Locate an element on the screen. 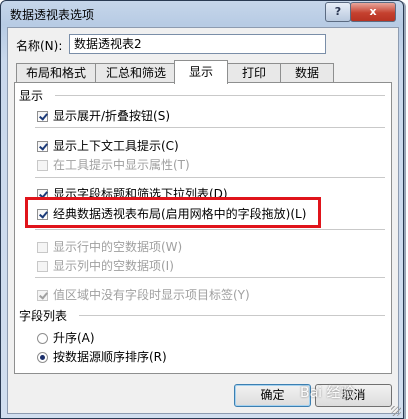  option-empty-rows: 显示行中的空数据项(W) is located at coordinates (109, 246).